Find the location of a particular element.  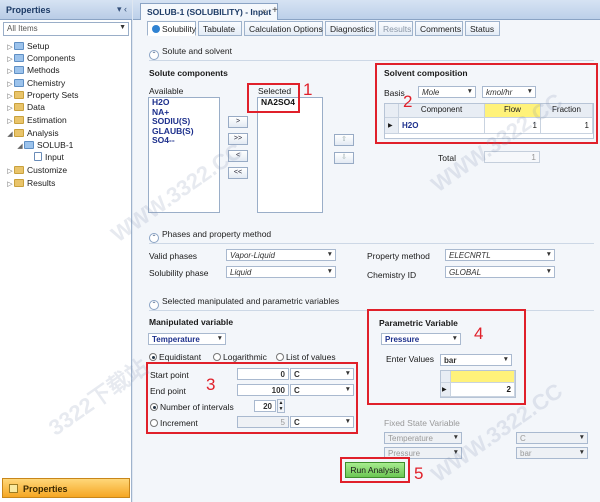

nav-pin-icon: ▾ ‹ is located at coordinates (122, 9).